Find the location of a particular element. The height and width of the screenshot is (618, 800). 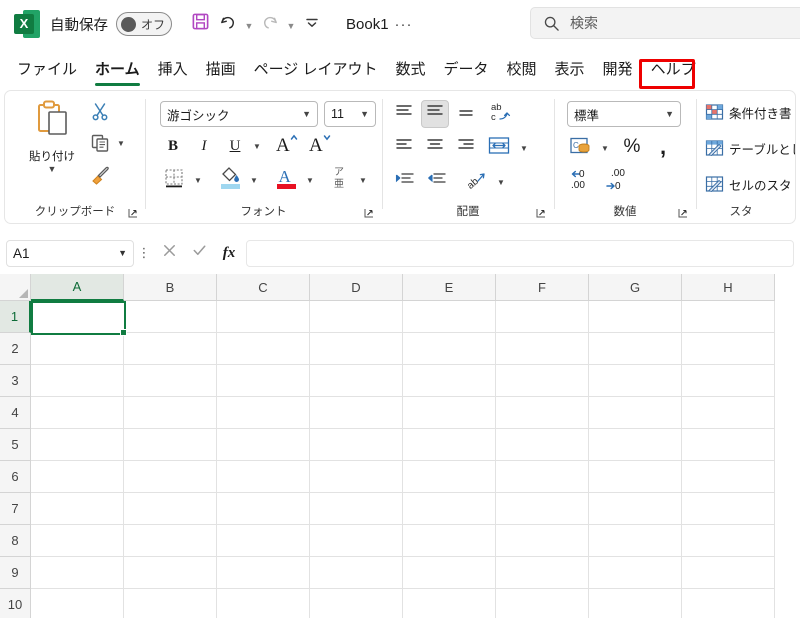

cell-e7 is located at coordinates (449, 509).